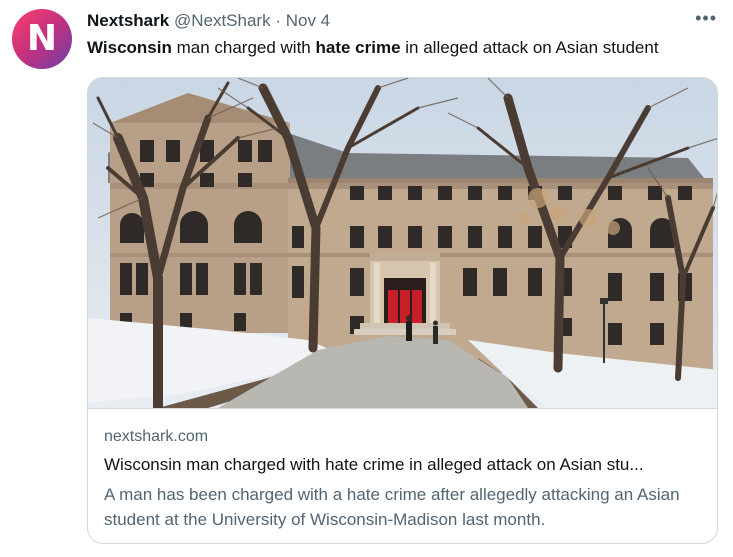 The width and height of the screenshot is (733, 557). I want to click on tweet-text-bold-1: Wisconsin, so click(129, 47).